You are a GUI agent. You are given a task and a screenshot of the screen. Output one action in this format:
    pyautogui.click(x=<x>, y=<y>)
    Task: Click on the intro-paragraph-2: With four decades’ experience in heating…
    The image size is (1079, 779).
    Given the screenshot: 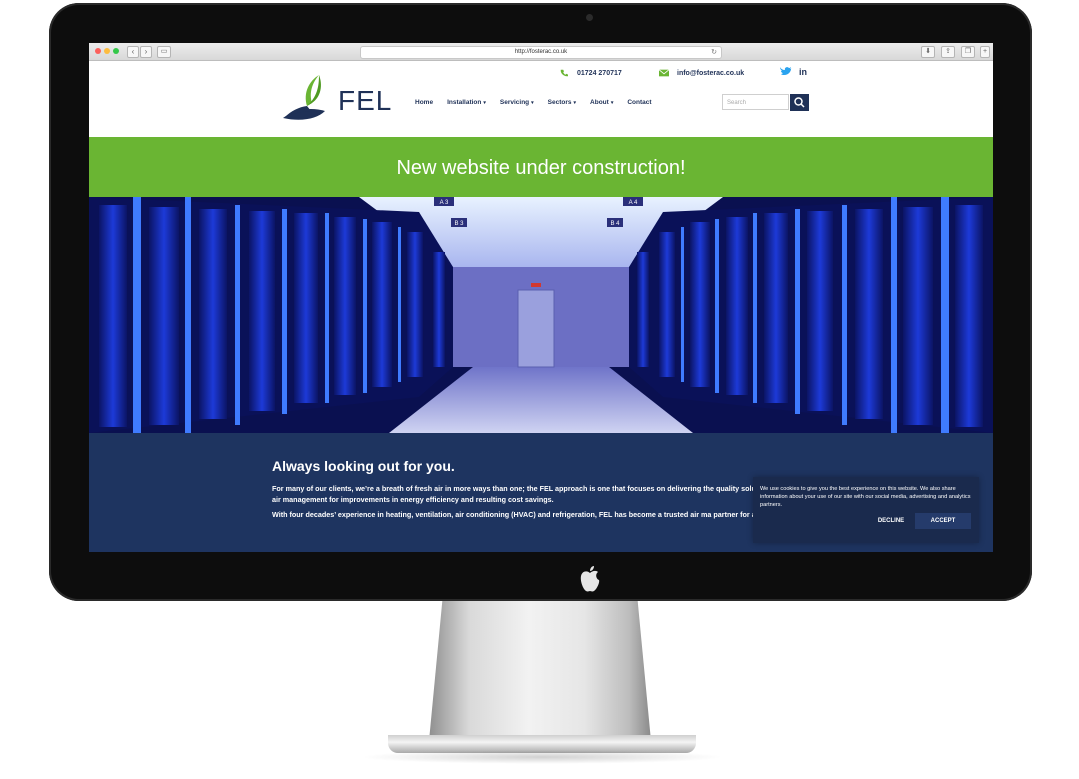 What is the action you would take?
    pyautogui.click(x=532, y=514)
    